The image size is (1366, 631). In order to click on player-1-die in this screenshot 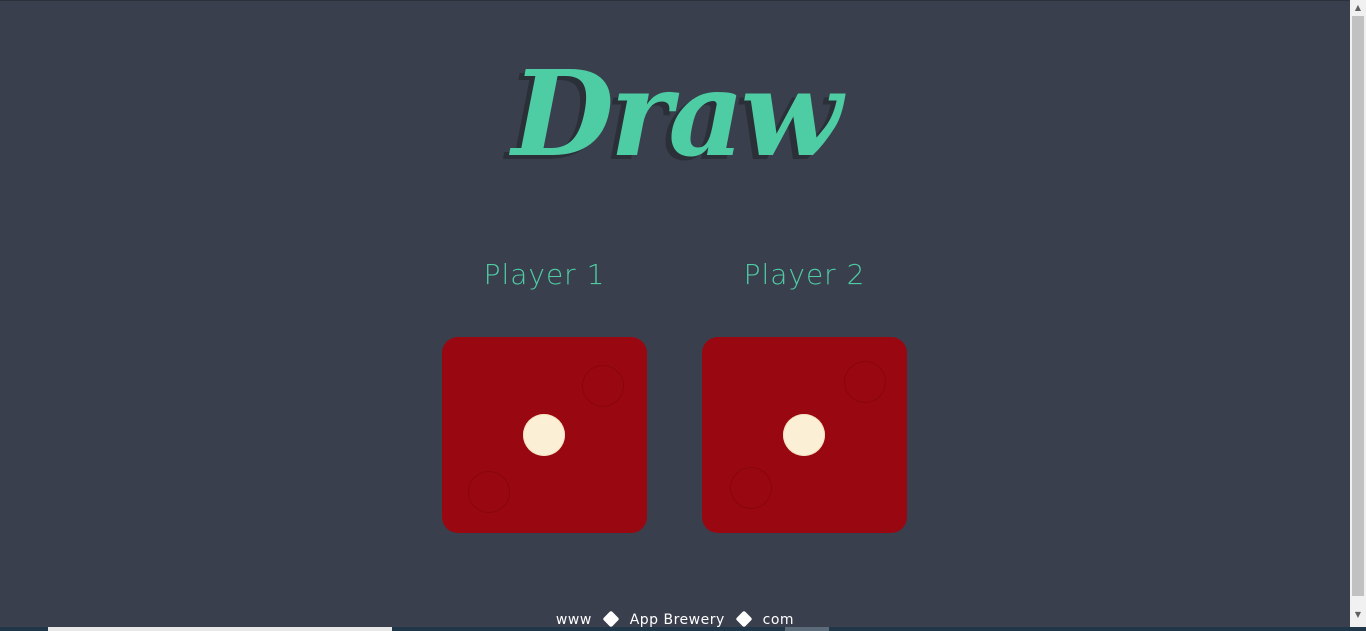, I will do `click(544, 435)`.